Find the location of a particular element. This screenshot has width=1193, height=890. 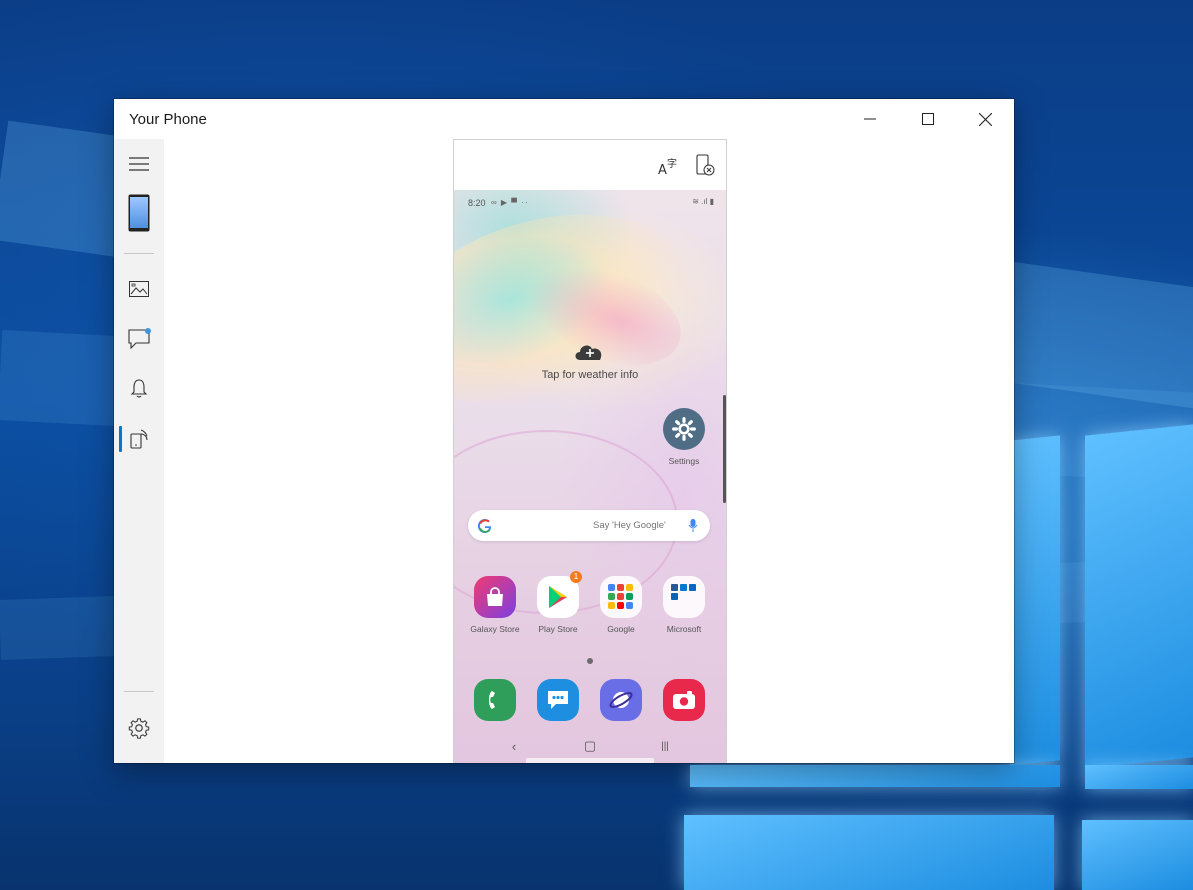

svg-text: A is located at coordinates (662, 169).